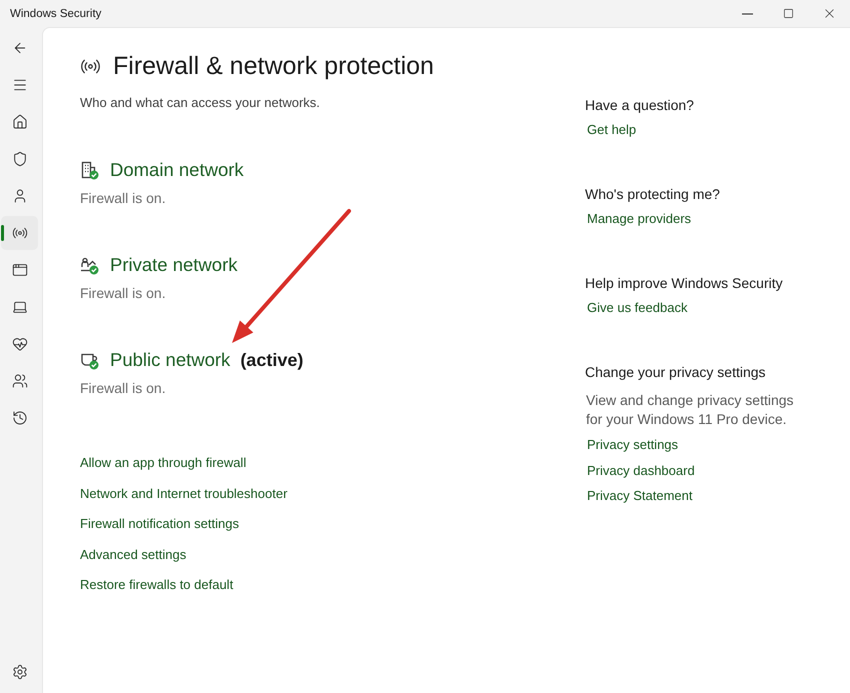 Image resolution: width=850 pixels, height=693 pixels. Describe the element at coordinates (20, 672) in the screenshot. I see `settings-icon` at that location.